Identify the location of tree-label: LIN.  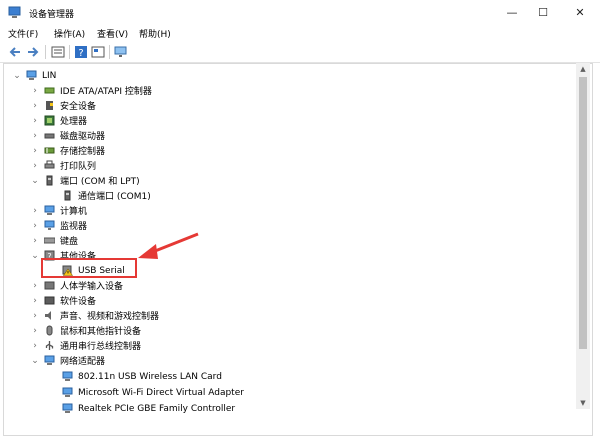
(49, 75).